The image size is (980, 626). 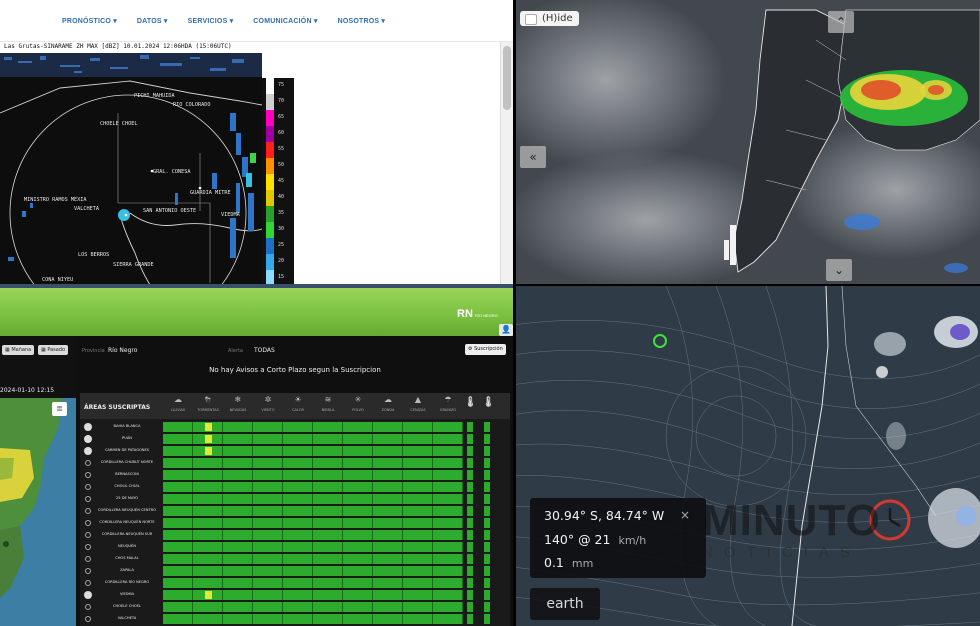 What do you see at coordinates (506, 163) in the screenshot?
I see `page-scrollbar` at bounding box center [506, 163].